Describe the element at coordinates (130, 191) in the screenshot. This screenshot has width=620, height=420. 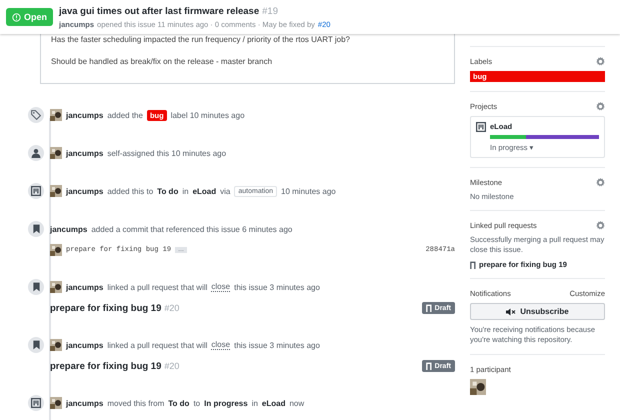
I see `event-text: added this to` at that location.